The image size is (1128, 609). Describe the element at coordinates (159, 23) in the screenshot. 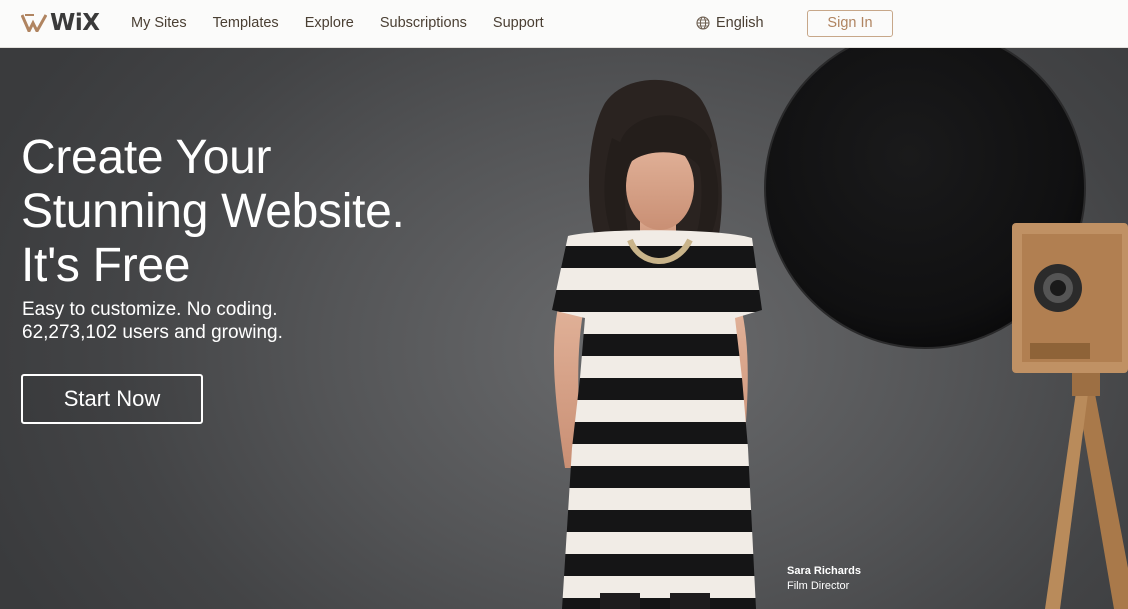

I see `nav-my-sites: My Sites` at that location.